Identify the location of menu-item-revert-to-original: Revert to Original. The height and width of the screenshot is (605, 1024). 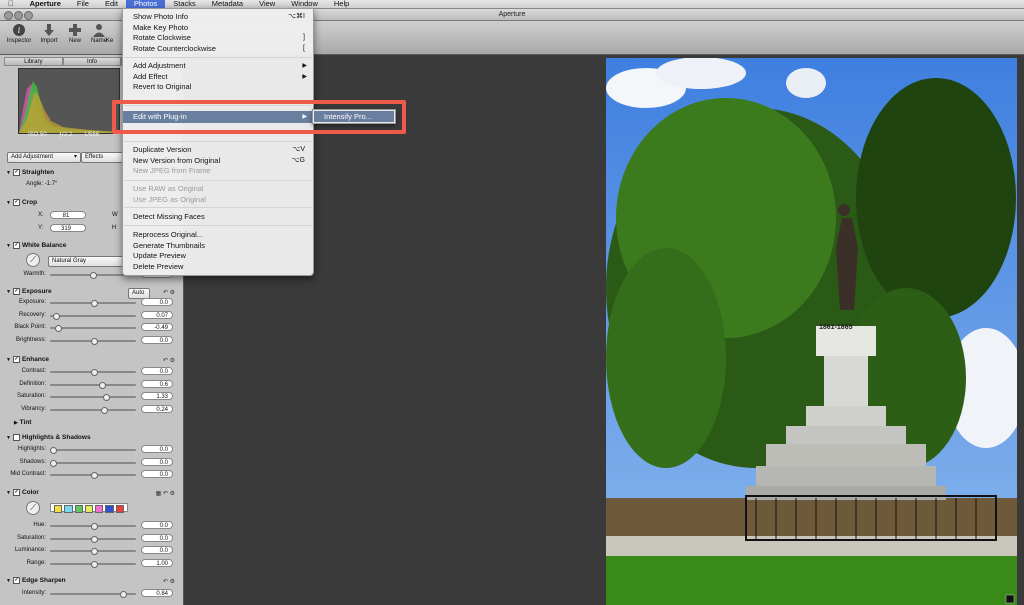
(162, 87).